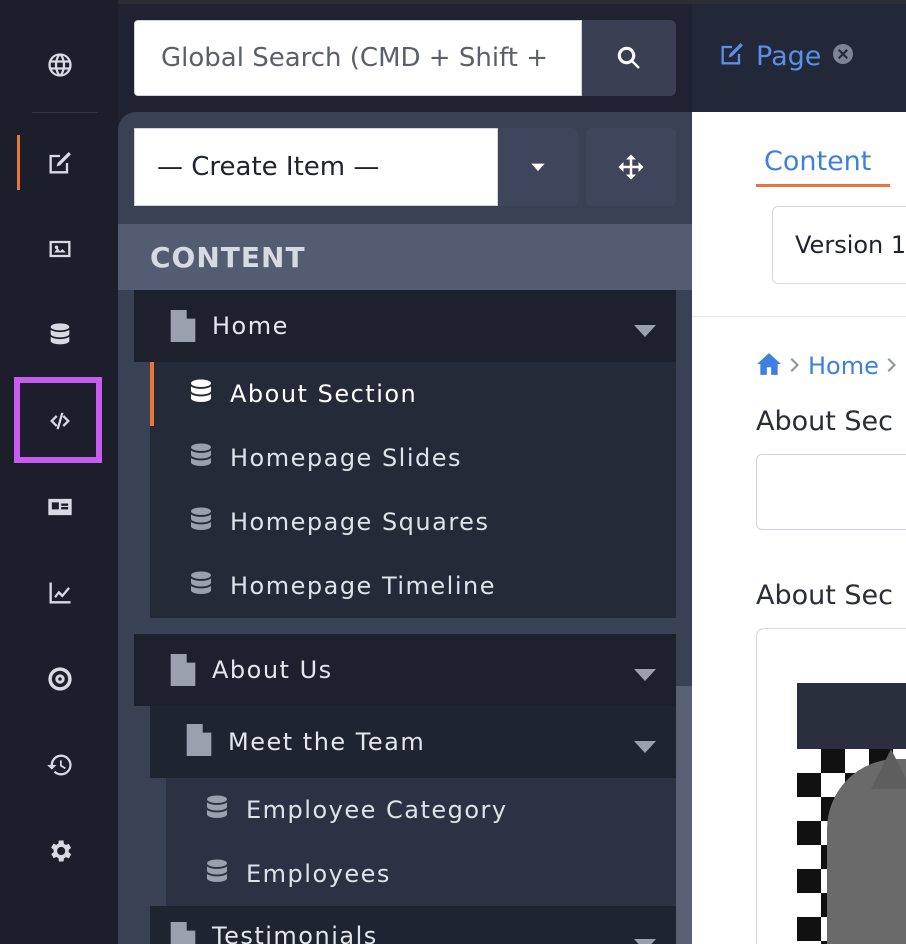  I want to click on content-heading: CONTENT, so click(405, 257).